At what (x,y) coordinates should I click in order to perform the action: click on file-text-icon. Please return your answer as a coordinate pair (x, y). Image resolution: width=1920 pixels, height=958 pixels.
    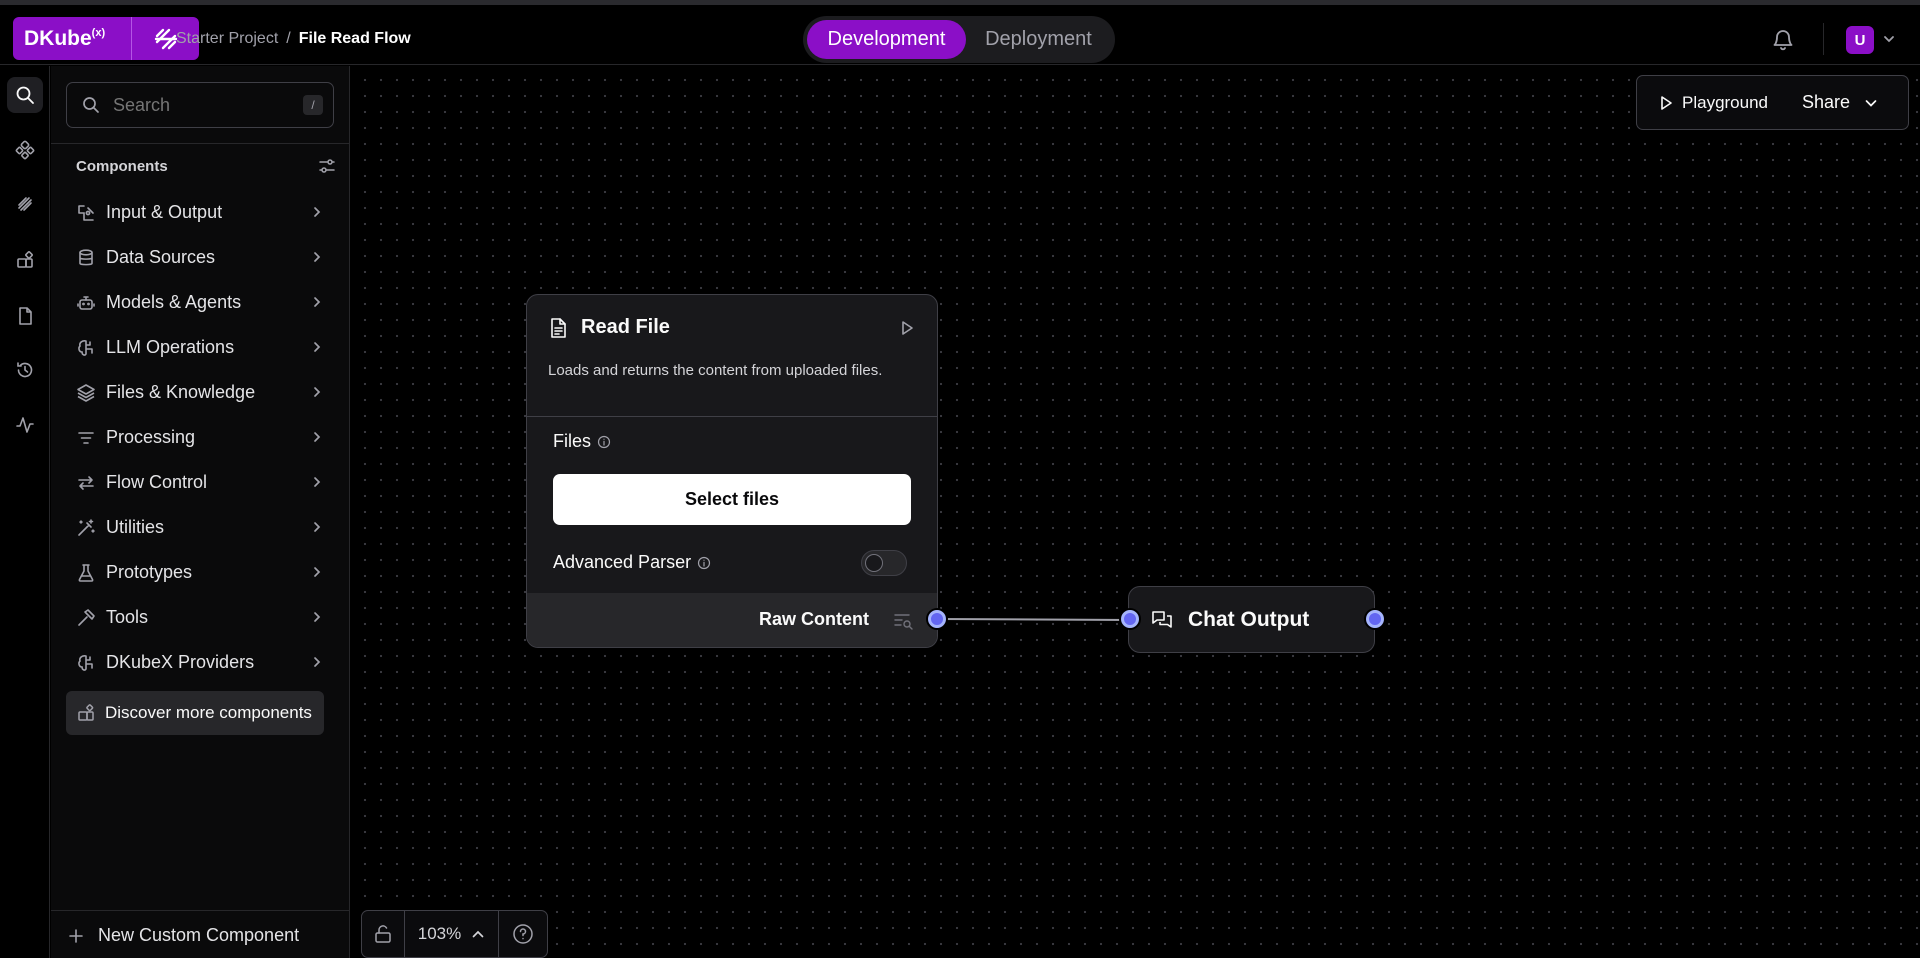
    Looking at the image, I should click on (558, 327).